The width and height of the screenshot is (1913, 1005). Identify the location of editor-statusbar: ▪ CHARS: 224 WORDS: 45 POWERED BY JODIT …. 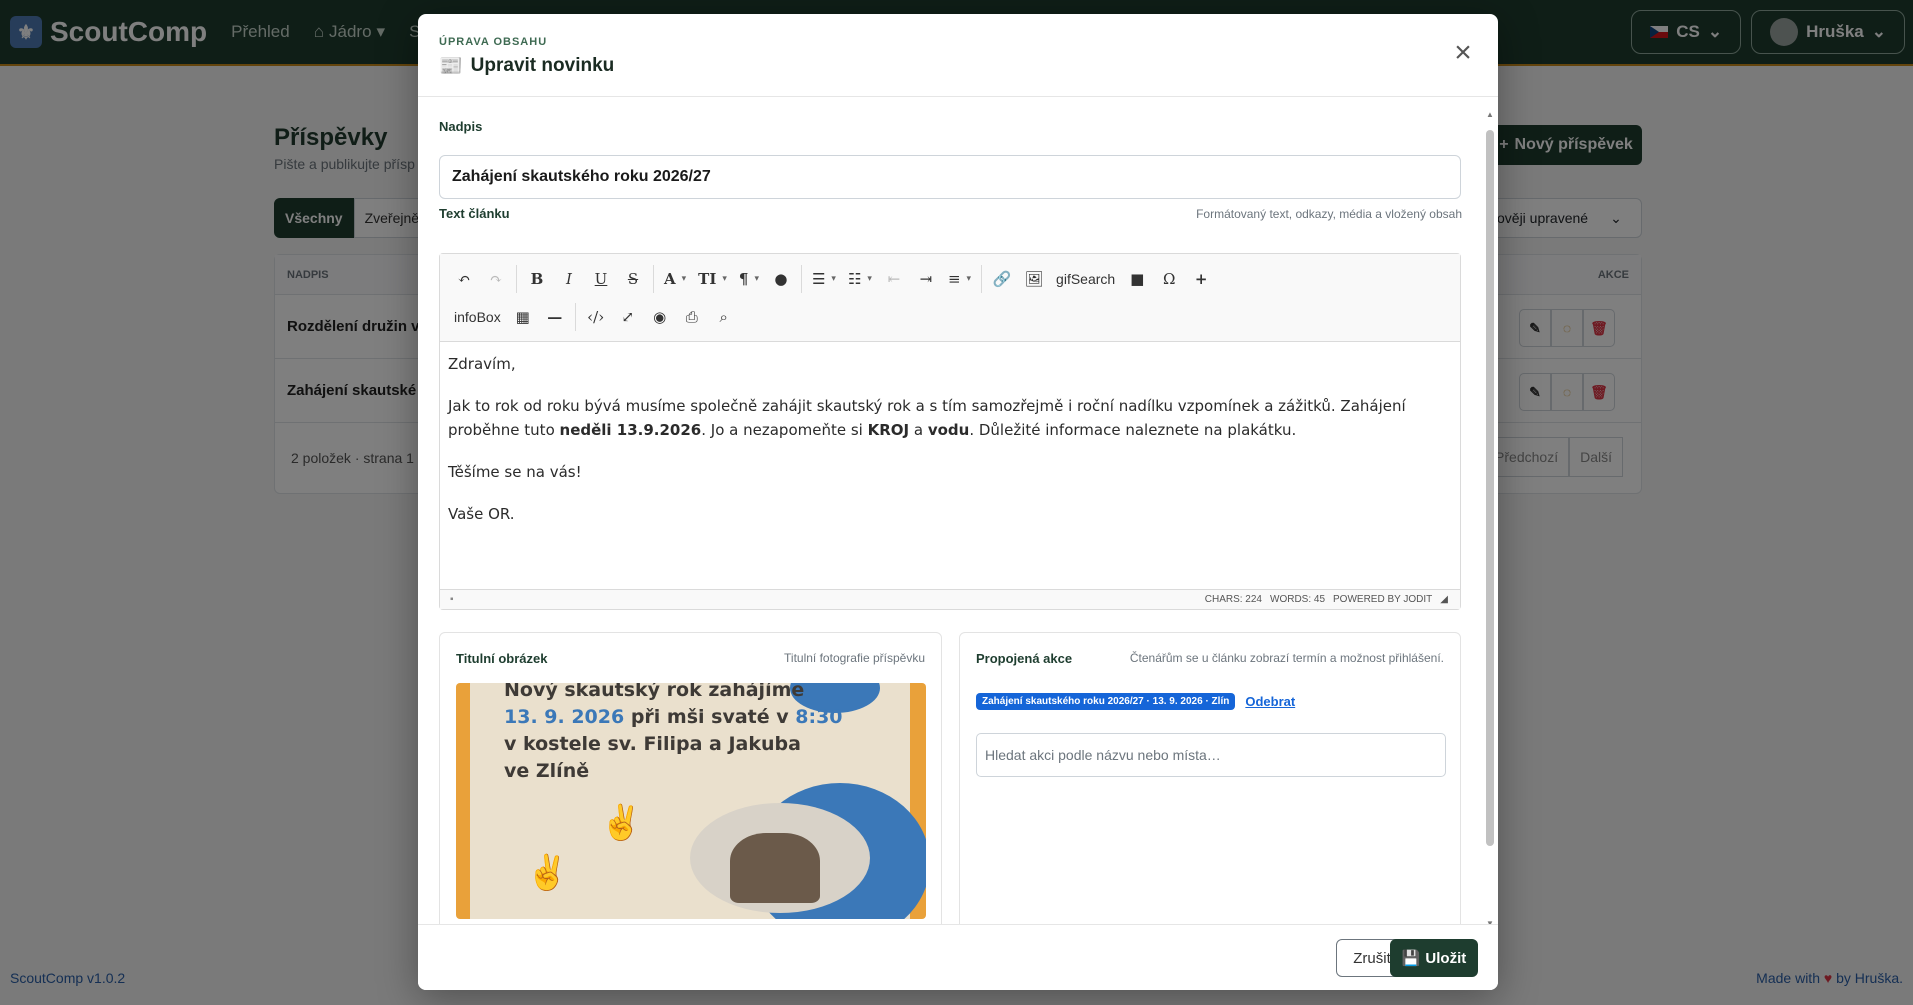
(950, 599).